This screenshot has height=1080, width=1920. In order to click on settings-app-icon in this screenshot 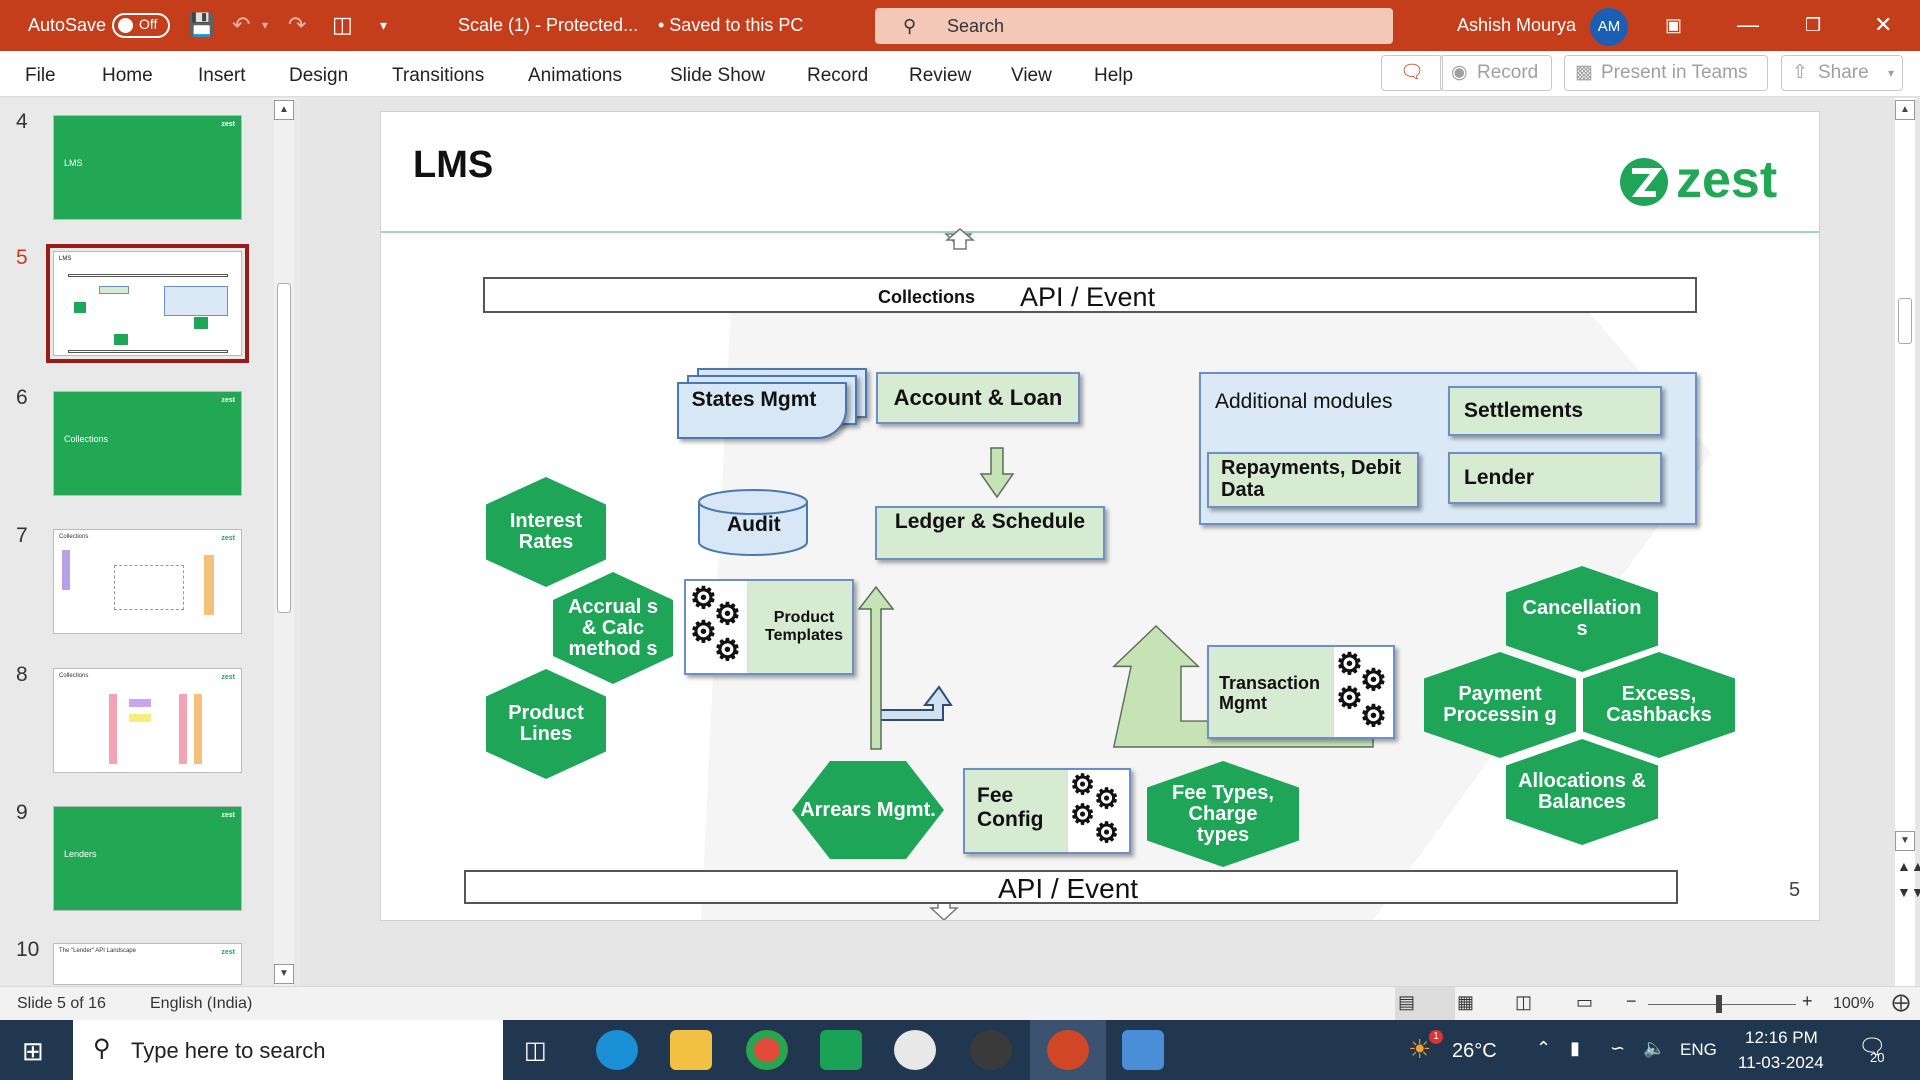, I will do `click(991, 1050)`.